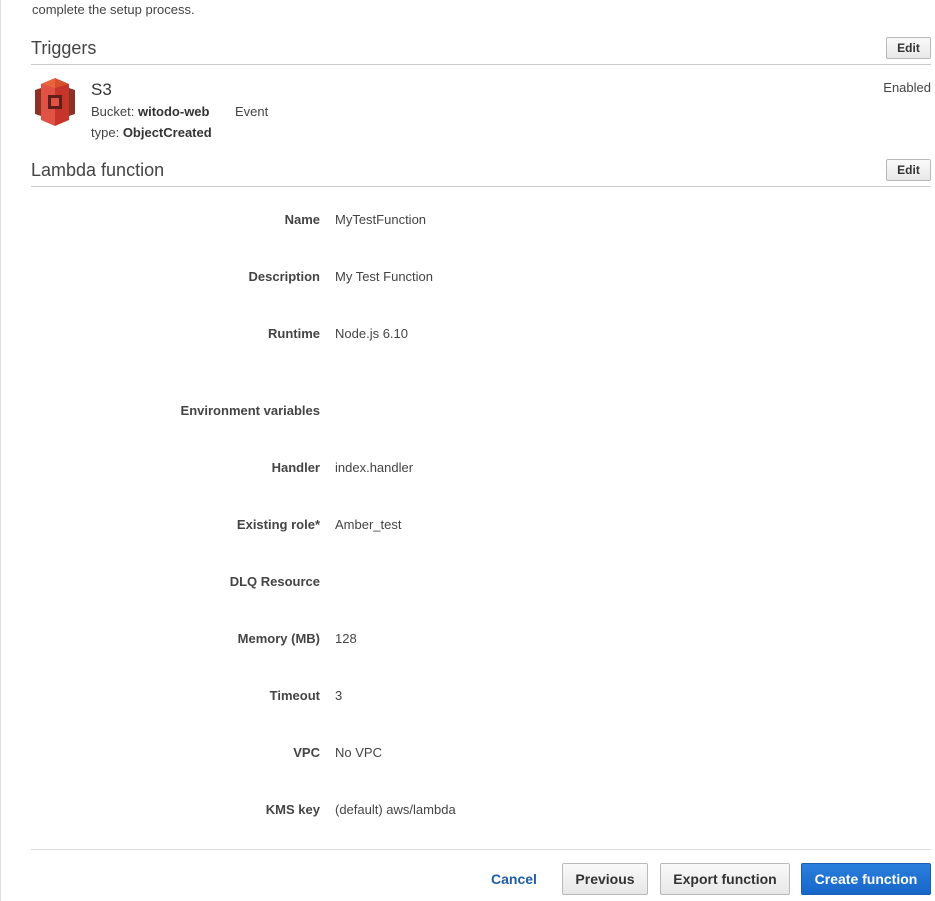  Describe the element at coordinates (113, 9) in the screenshot. I see `intro-text: complete the setup process.` at that location.